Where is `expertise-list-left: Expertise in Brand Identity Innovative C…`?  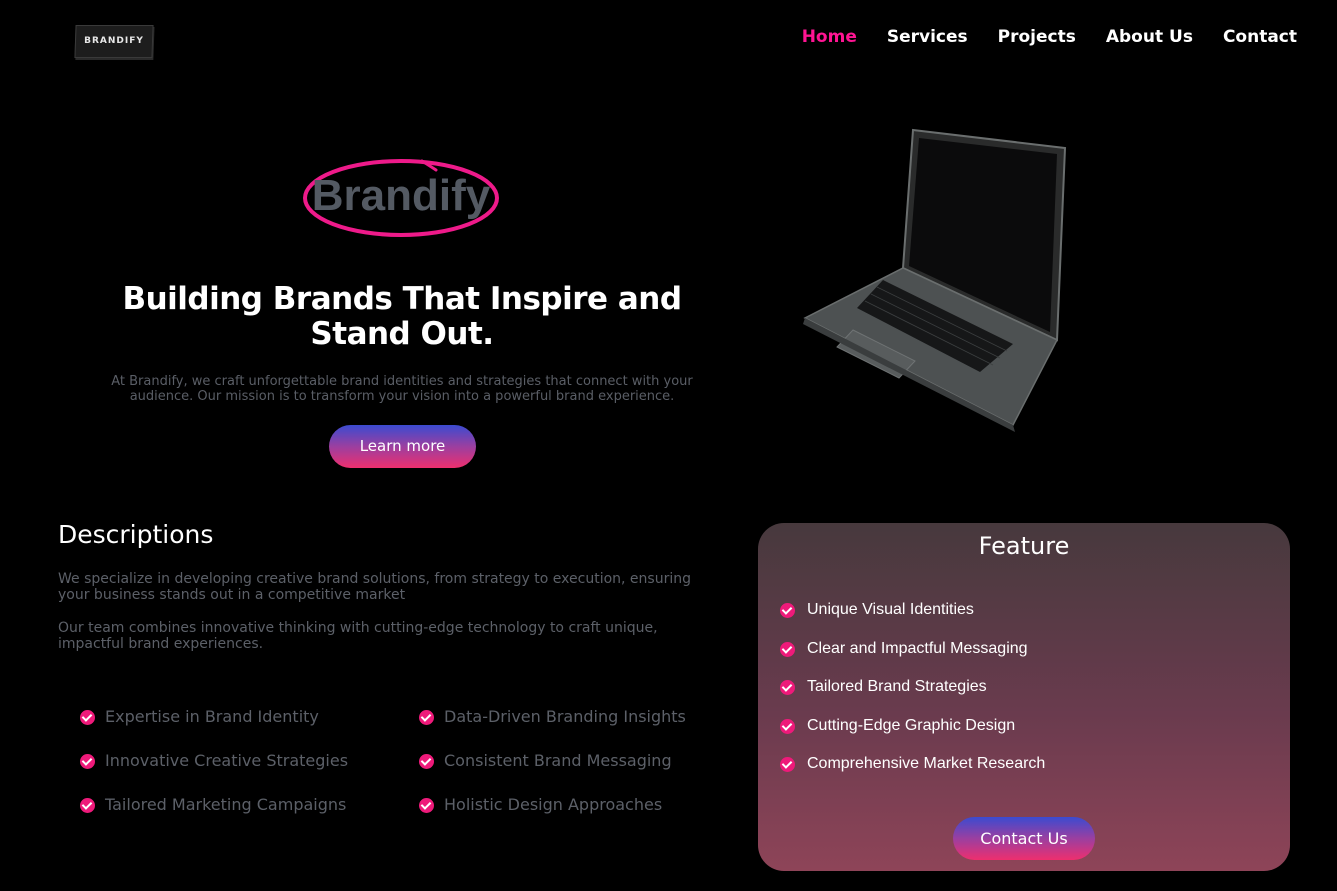
expertise-list-left: Expertise in Brand Identity Innovative C… is located at coordinates (214, 772).